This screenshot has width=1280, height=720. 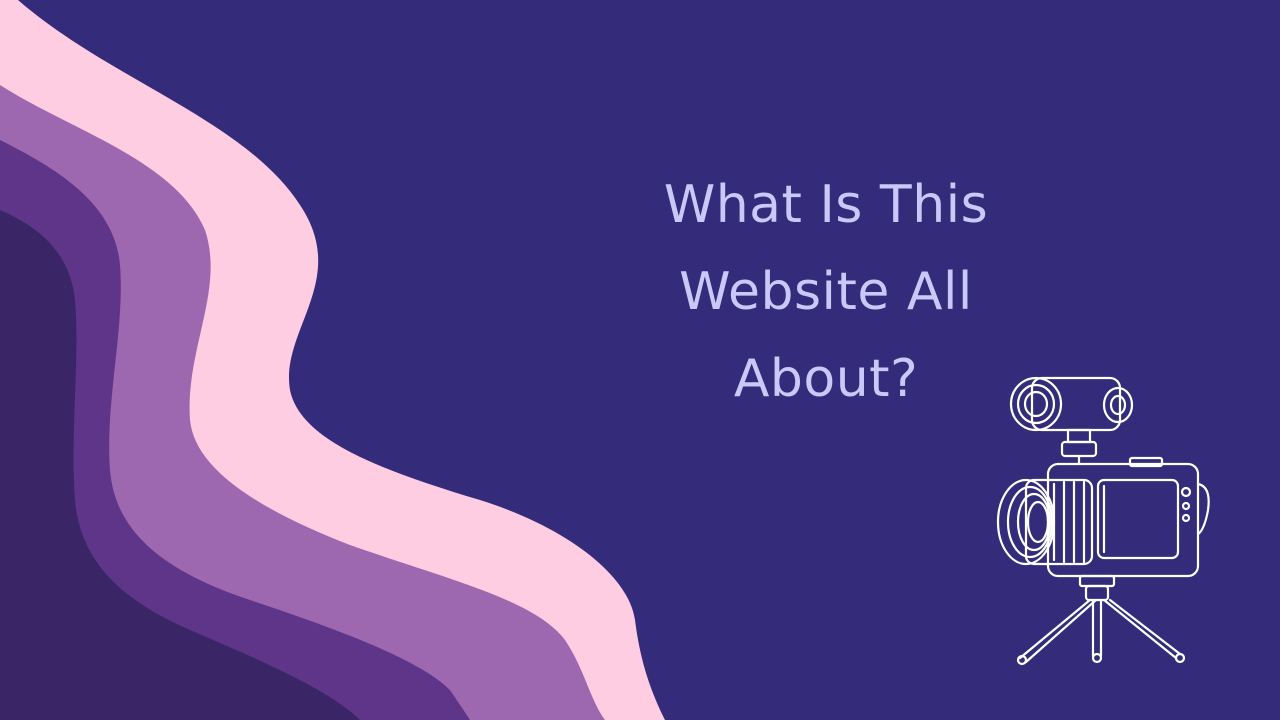 I want to click on camera-lens, so click(x=1045, y=522).